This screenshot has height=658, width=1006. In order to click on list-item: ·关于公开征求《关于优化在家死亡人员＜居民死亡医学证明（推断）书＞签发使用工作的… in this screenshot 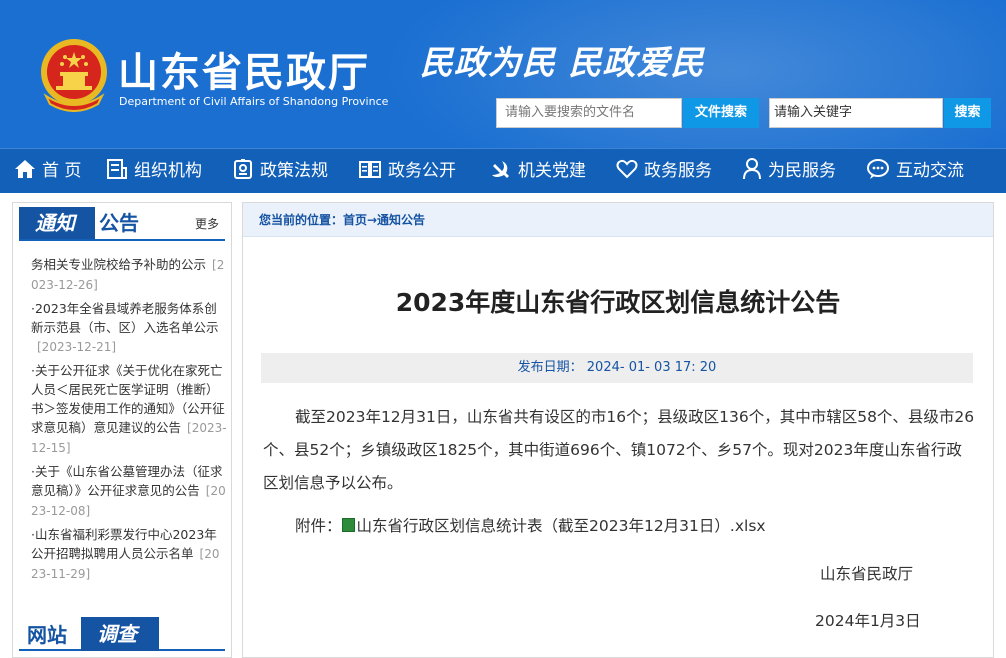, I will do `click(129, 409)`.